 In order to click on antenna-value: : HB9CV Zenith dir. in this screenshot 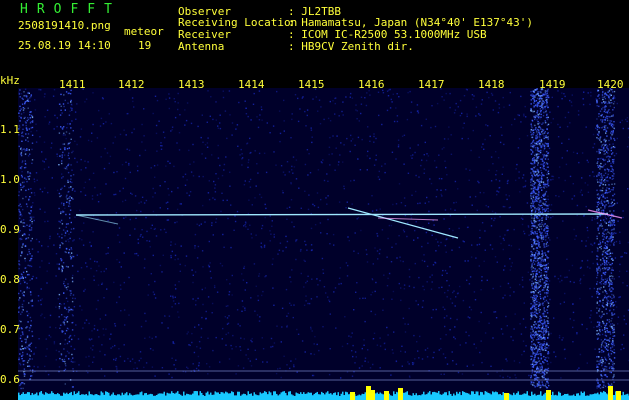, I will do `click(351, 46)`.